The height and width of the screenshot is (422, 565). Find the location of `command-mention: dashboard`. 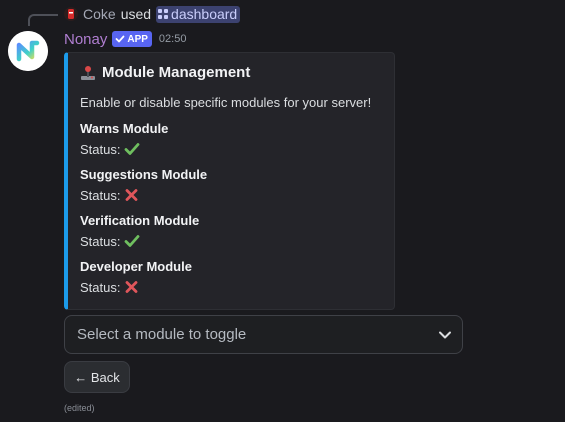

command-mention: dashboard is located at coordinates (198, 14).